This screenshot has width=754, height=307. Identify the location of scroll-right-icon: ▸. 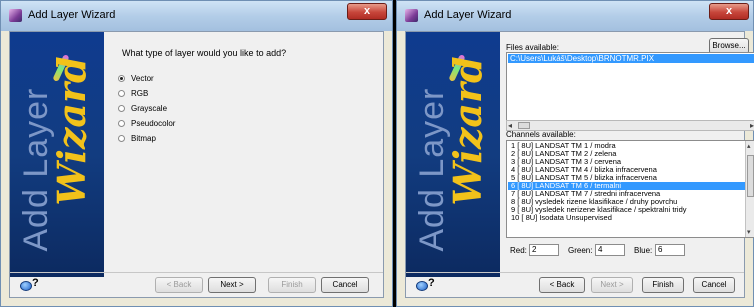
(752, 125).